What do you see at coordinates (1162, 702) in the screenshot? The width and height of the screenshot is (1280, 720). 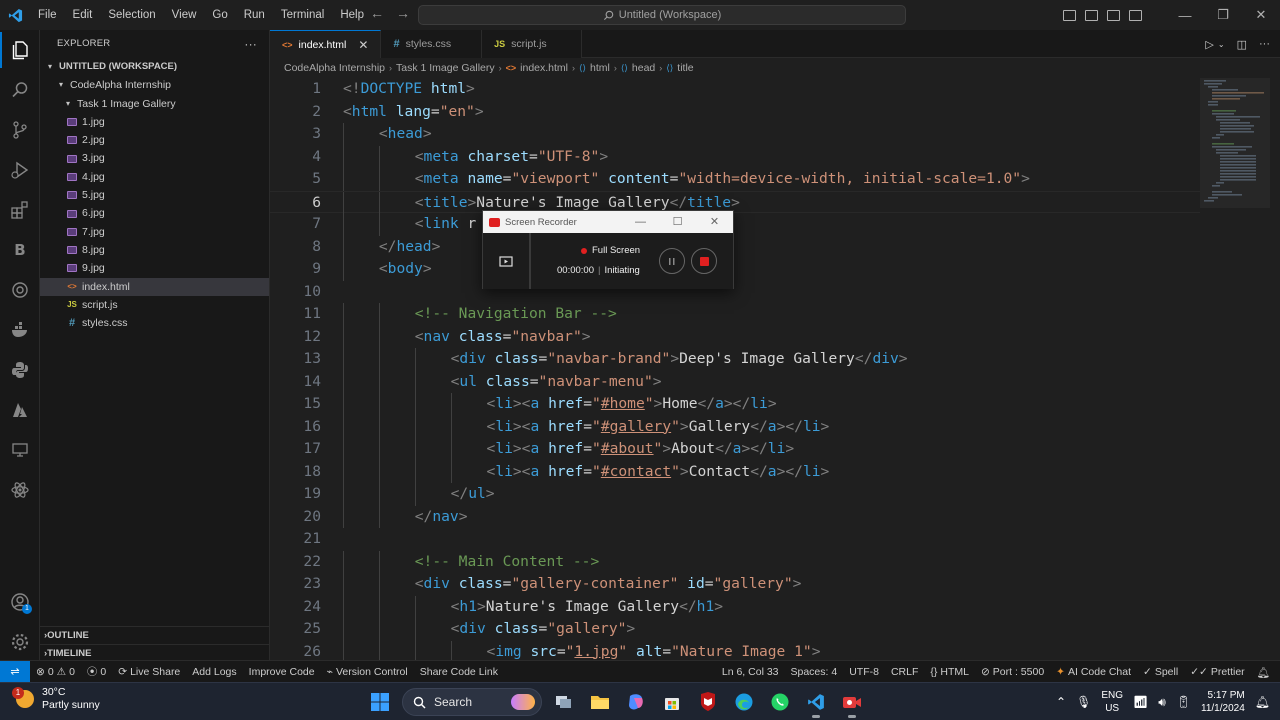 I see `volume-icon: 🔊︎` at bounding box center [1162, 702].